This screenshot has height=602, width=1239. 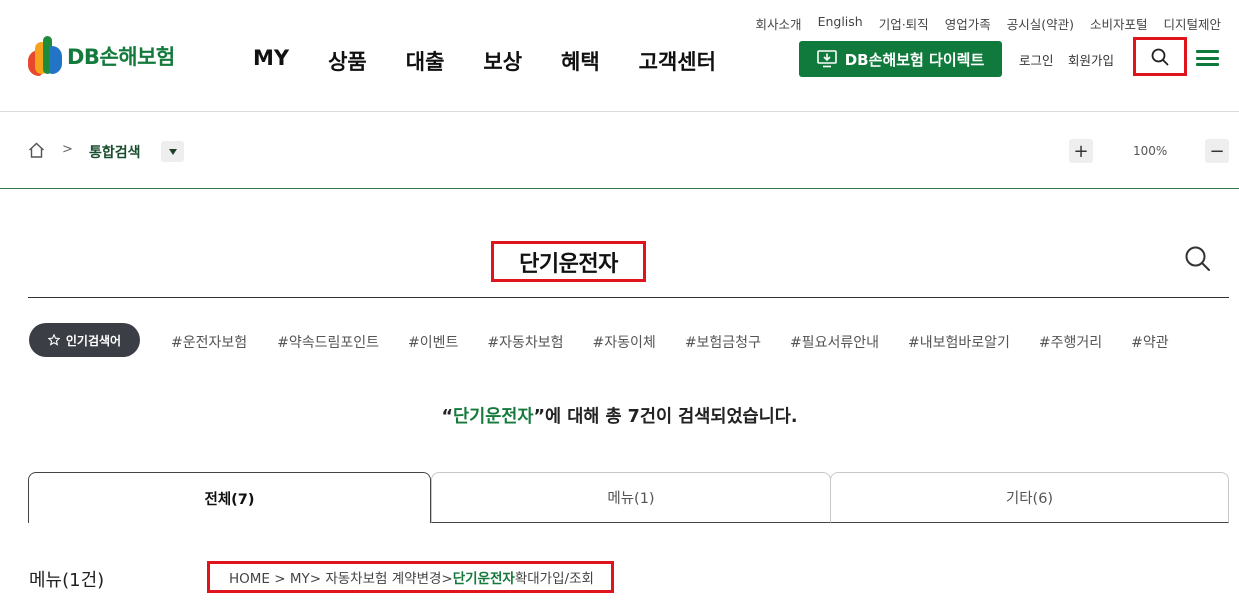 I want to click on caret-down-icon, so click(x=172, y=151).